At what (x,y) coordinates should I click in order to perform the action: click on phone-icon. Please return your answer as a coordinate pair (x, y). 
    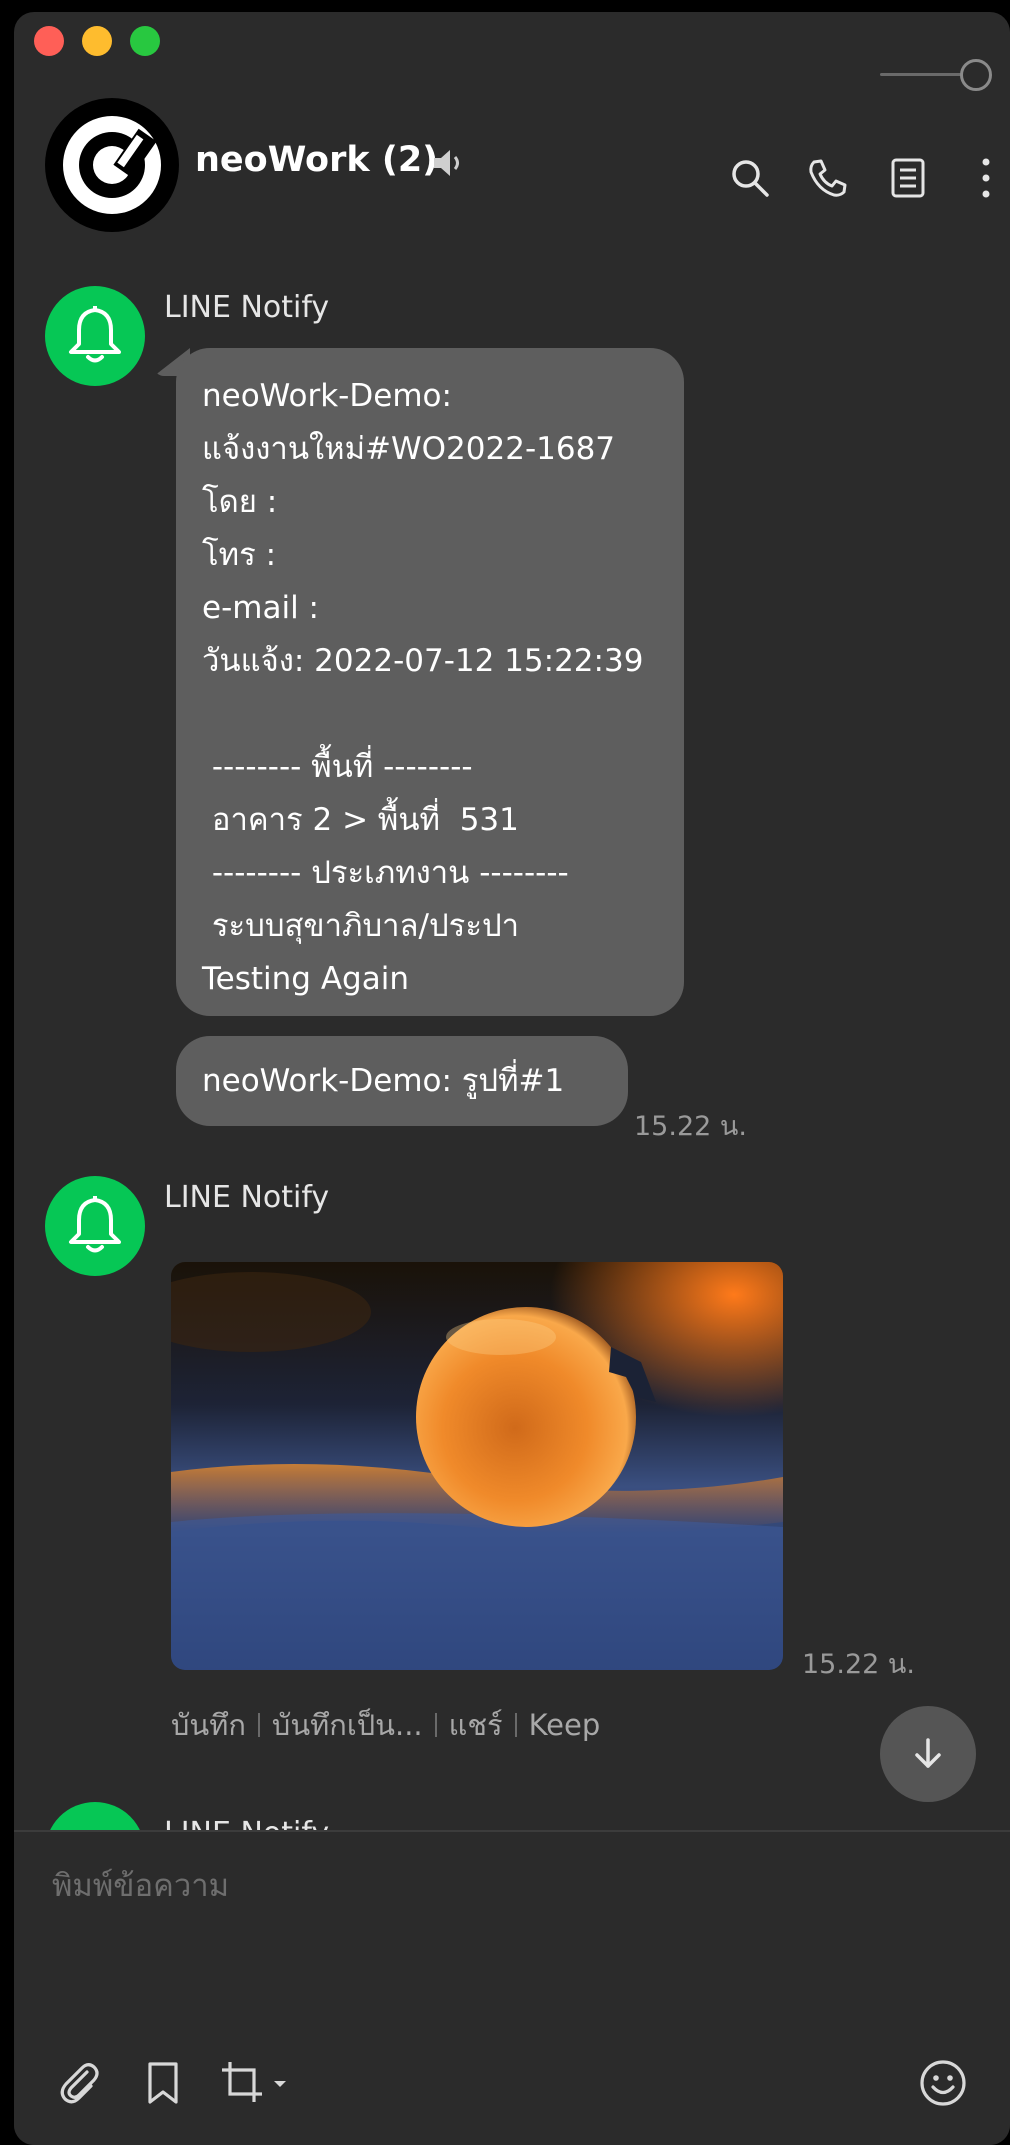
    Looking at the image, I should click on (828, 178).